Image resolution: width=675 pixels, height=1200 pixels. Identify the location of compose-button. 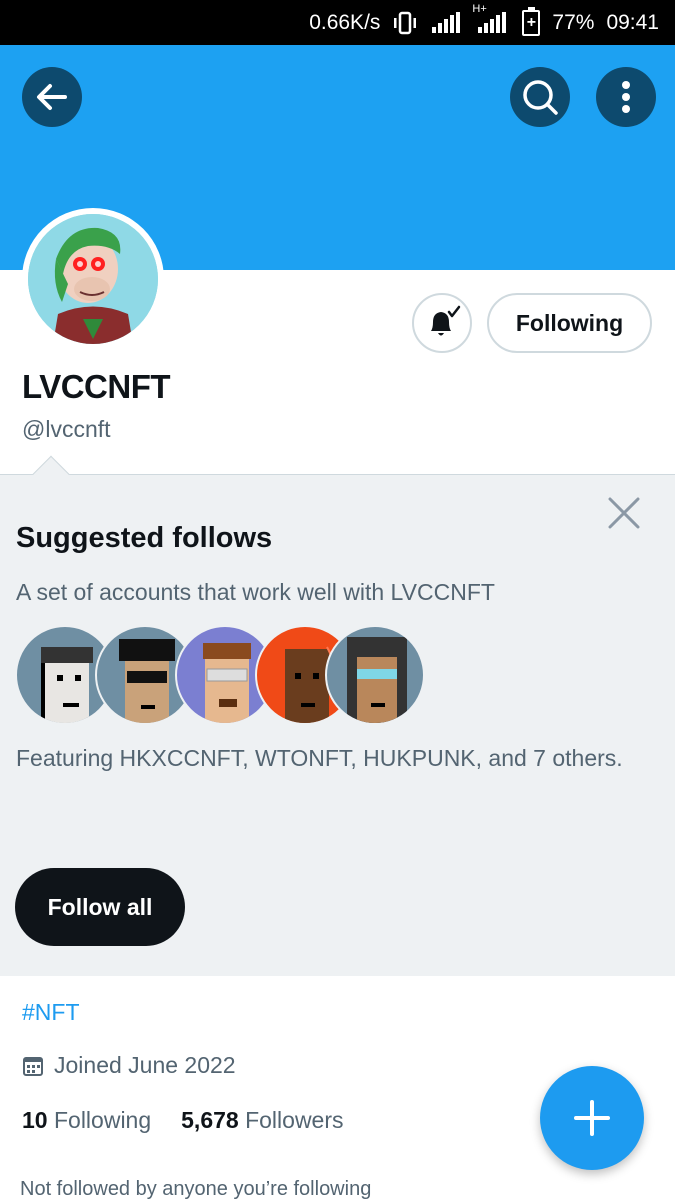
(592, 1118).